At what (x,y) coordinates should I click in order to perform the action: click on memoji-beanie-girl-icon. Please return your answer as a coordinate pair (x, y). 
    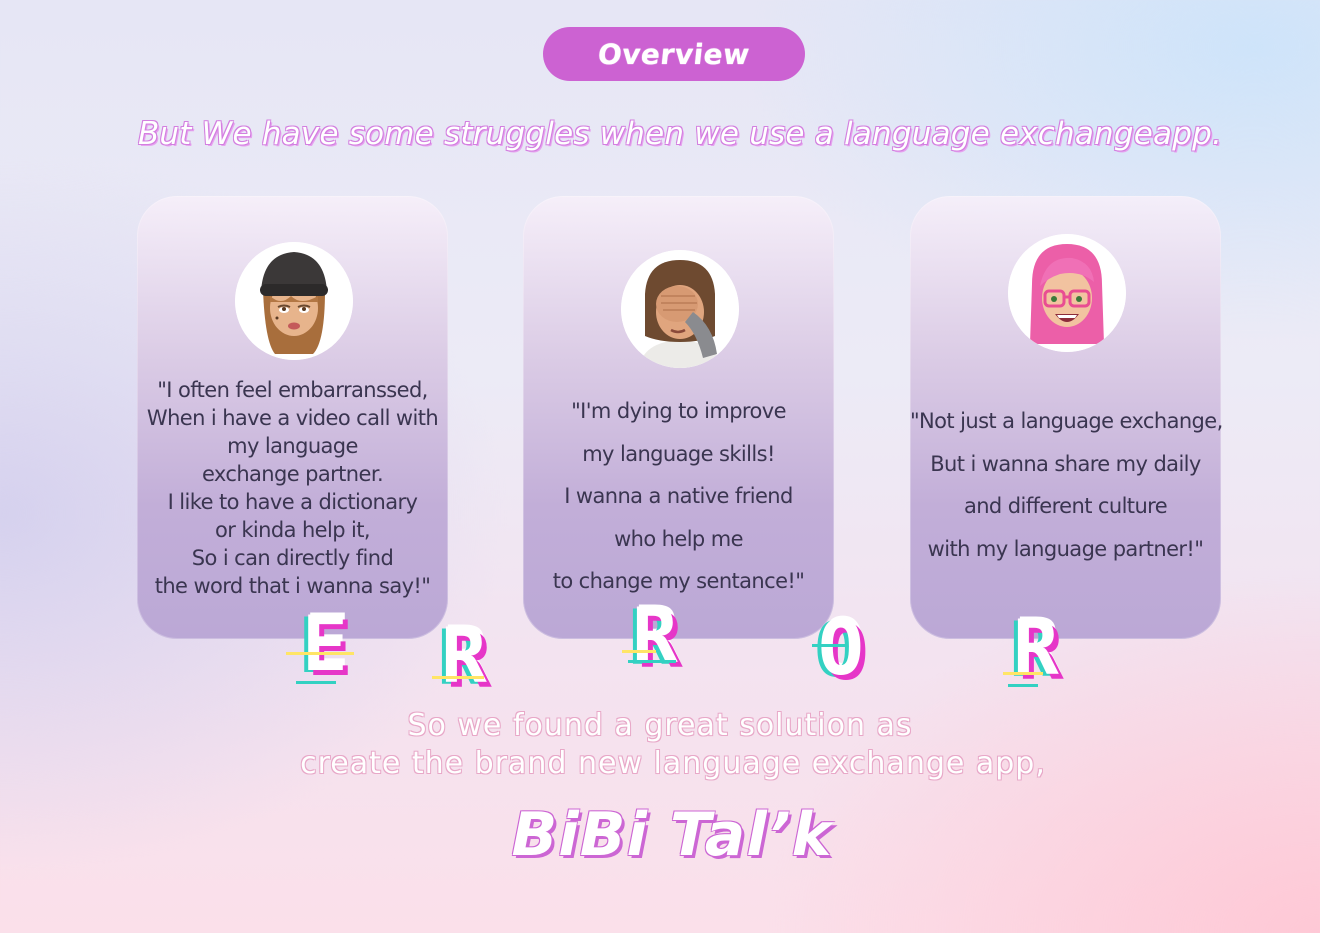
    Looking at the image, I should click on (294, 301).